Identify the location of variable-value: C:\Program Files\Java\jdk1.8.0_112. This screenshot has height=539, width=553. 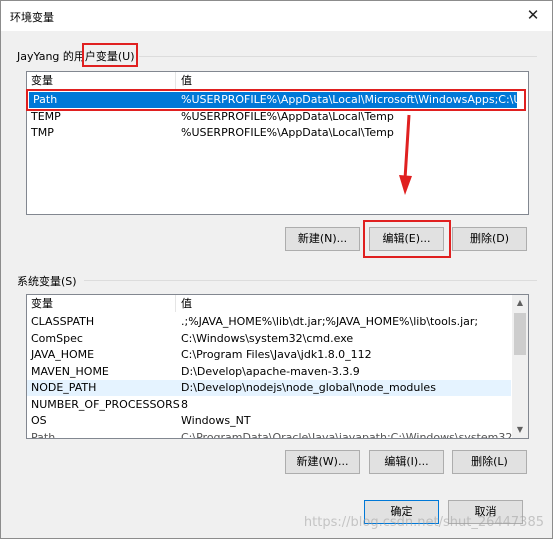
(276, 354).